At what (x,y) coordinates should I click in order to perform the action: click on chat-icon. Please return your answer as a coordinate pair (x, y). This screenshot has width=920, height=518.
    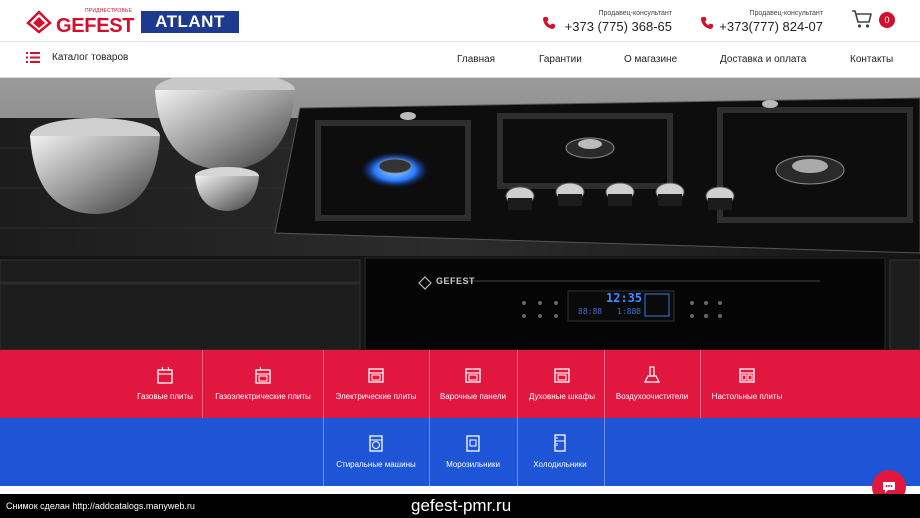
    Looking at the image, I should click on (889, 487).